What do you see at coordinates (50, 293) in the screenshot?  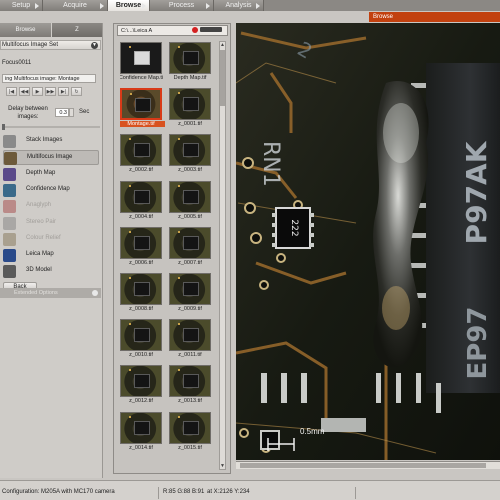 I see `extended-options-header: Extended Options` at bounding box center [50, 293].